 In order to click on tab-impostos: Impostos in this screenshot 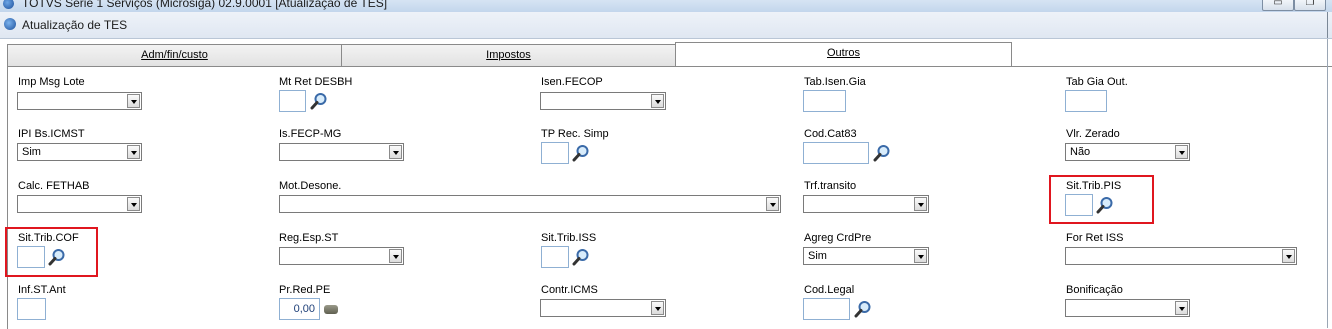, I will do `click(508, 55)`.